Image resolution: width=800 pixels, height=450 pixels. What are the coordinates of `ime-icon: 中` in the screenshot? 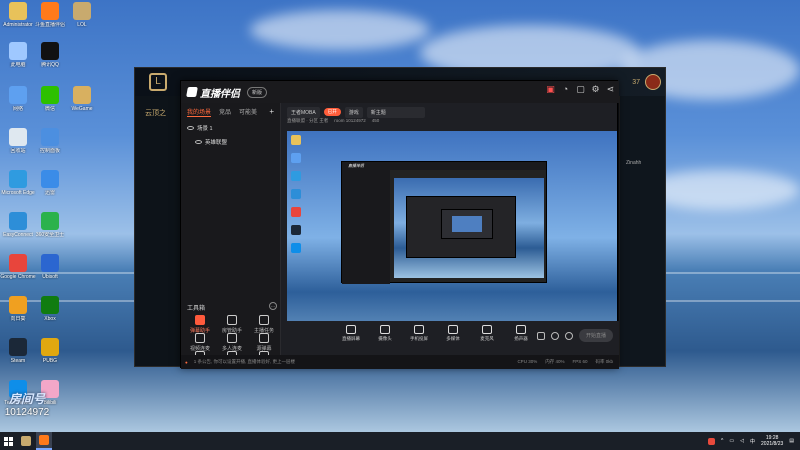 It's located at (752, 441).